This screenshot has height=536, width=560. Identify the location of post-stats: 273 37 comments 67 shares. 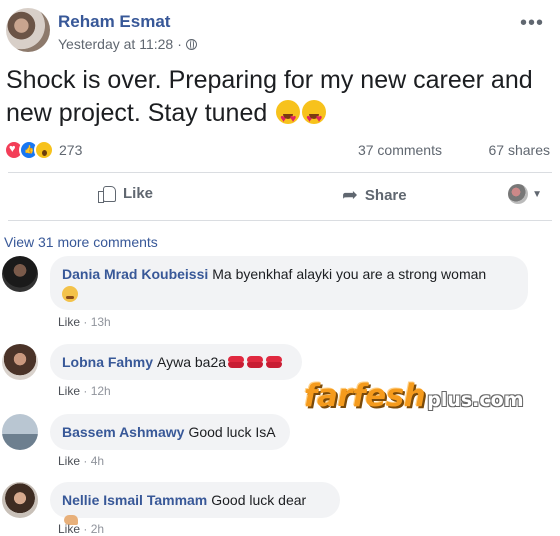
(279, 150).